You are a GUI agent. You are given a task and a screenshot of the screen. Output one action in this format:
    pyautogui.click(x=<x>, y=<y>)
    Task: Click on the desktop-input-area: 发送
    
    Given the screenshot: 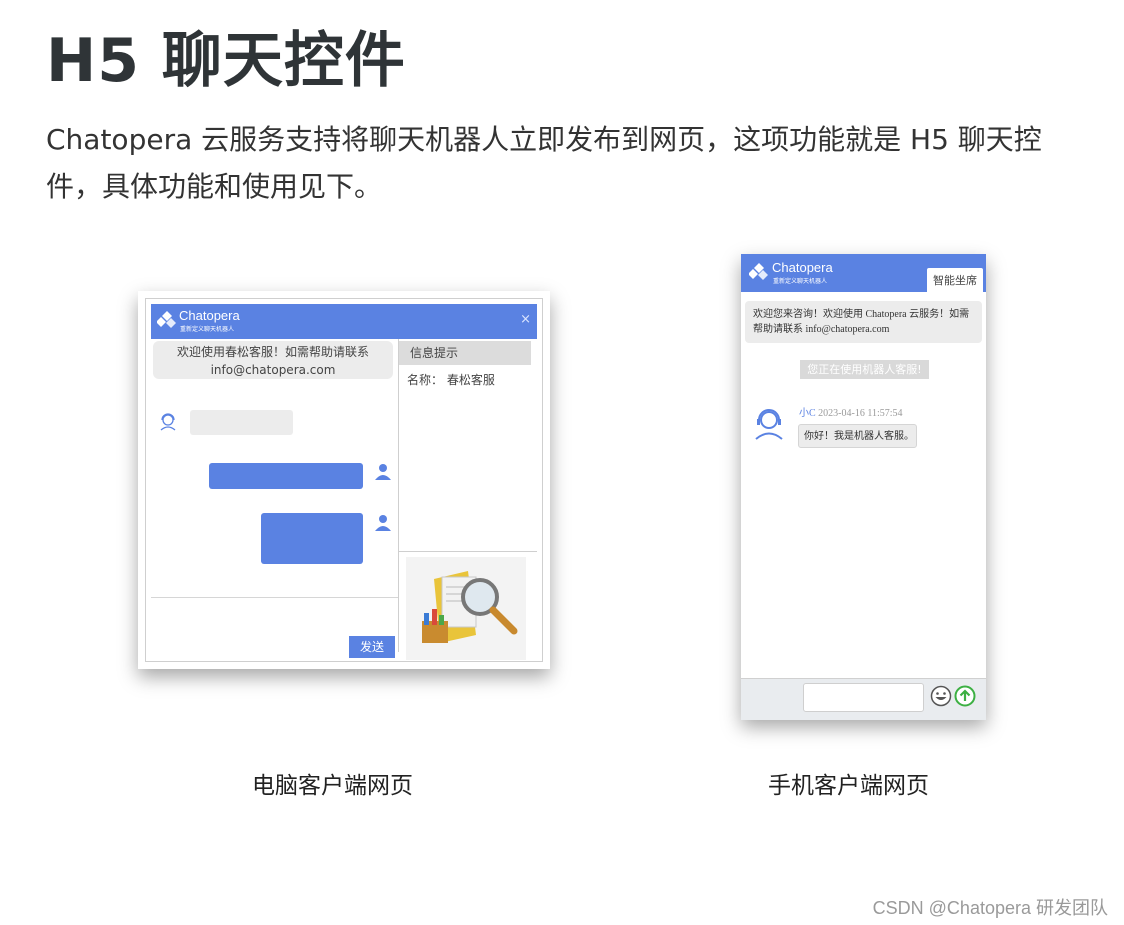 What is the action you would take?
    pyautogui.click(x=274, y=627)
    